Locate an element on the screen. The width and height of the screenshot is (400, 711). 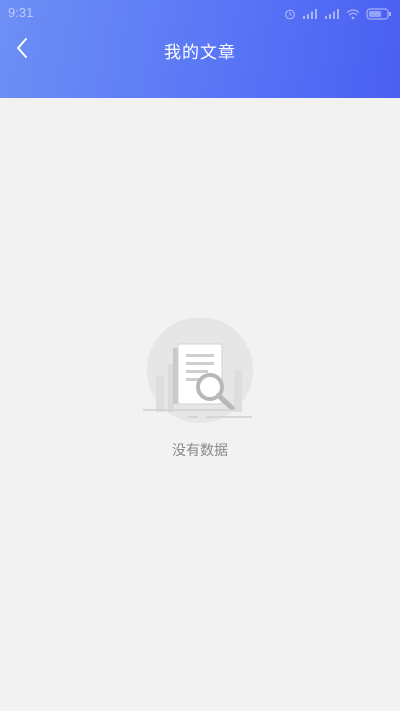
header: 9:31 我的文章 is located at coordinates (200, 49).